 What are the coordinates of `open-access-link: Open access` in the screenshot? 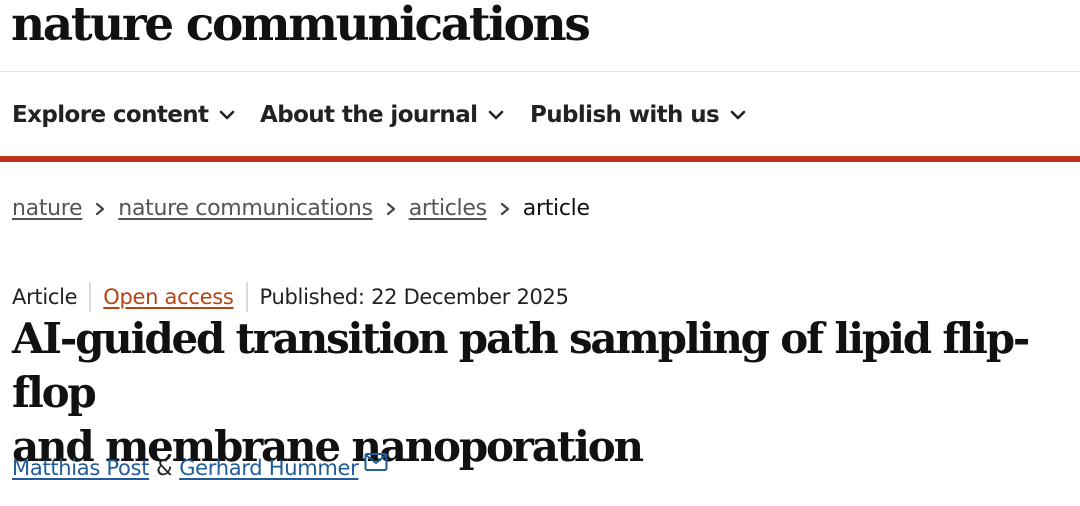 It's located at (168, 297).